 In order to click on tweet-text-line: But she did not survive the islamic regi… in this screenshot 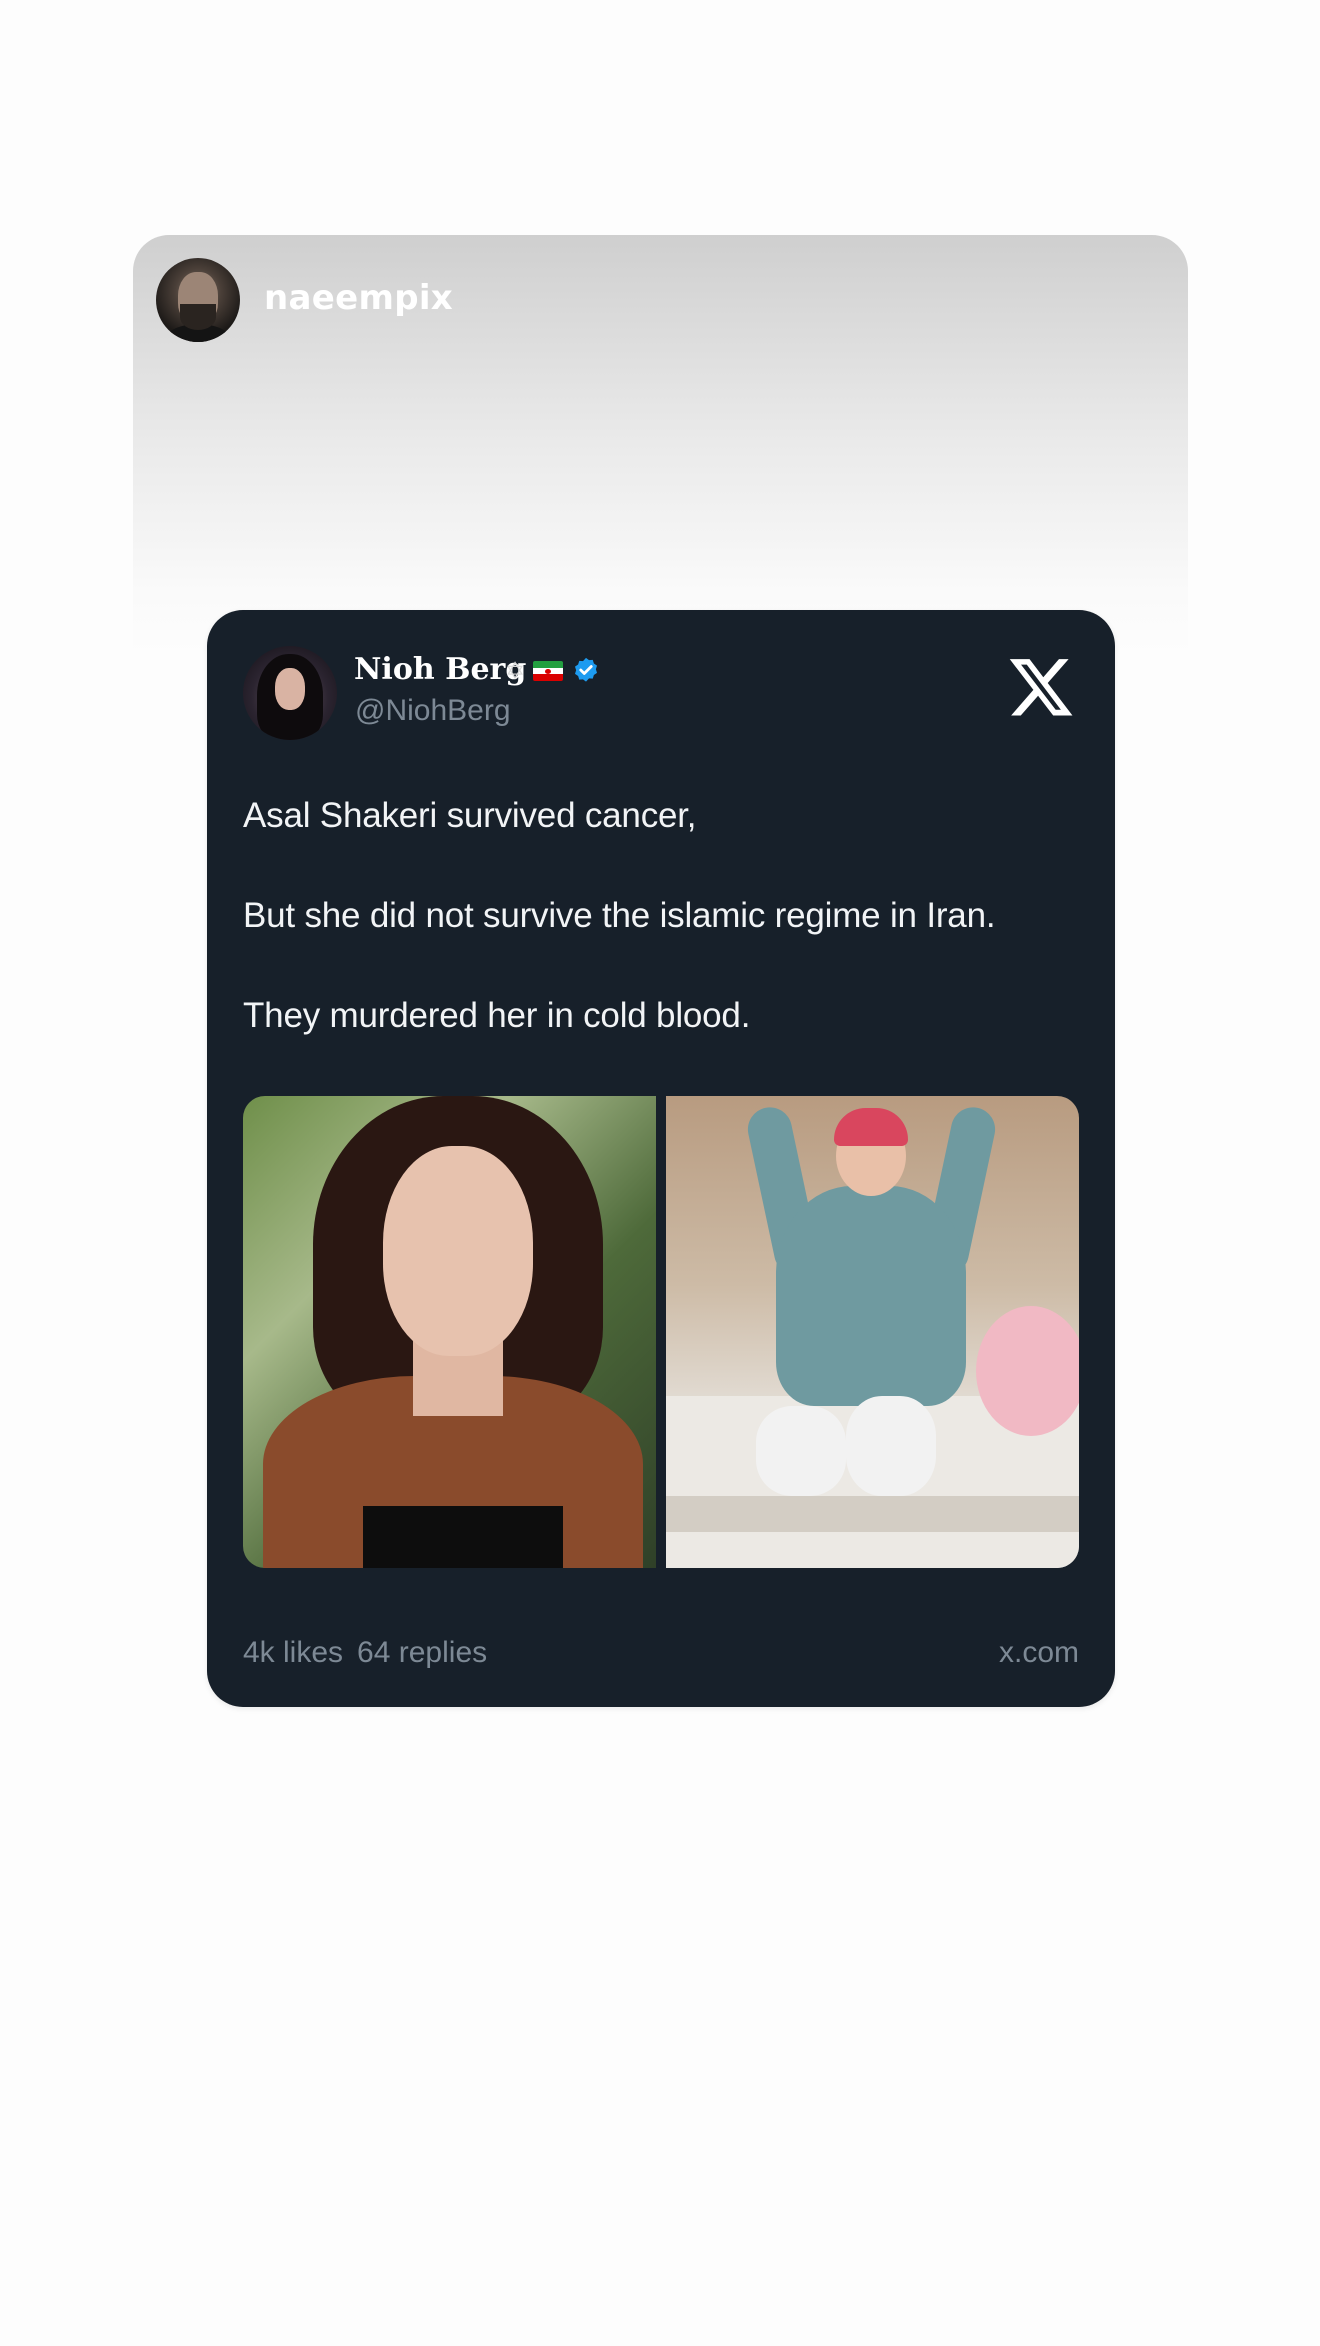, I will do `click(619, 915)`.